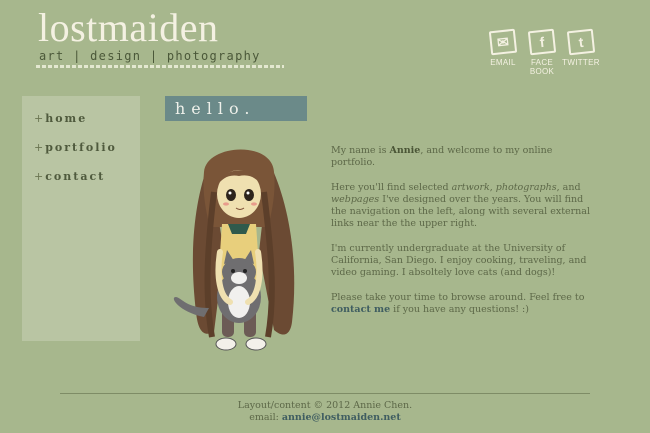 The image size is (650, 433). Describe the element at coordinates (325, 405) in the screenshot. I see `footer-copyright: Layout/content © 2012 Annie Chen.` at that location.